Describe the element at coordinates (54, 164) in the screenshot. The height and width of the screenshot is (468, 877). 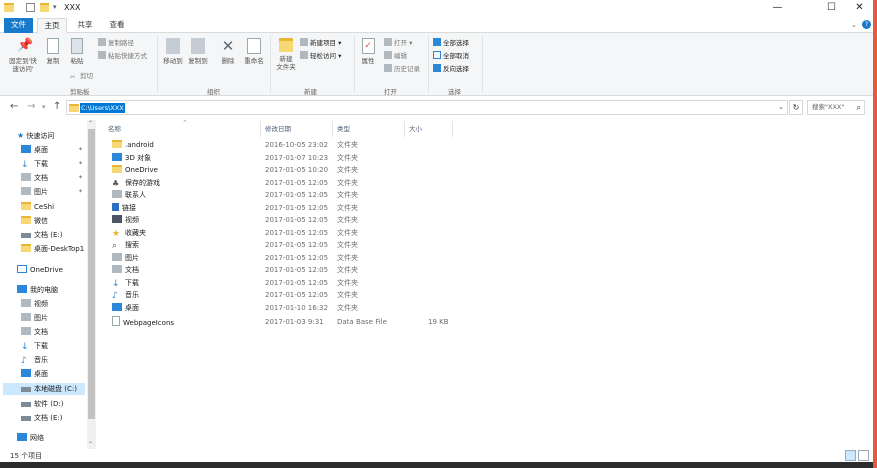
I see `nav-item-downloads: ↓ 下载 ✦` at that location.